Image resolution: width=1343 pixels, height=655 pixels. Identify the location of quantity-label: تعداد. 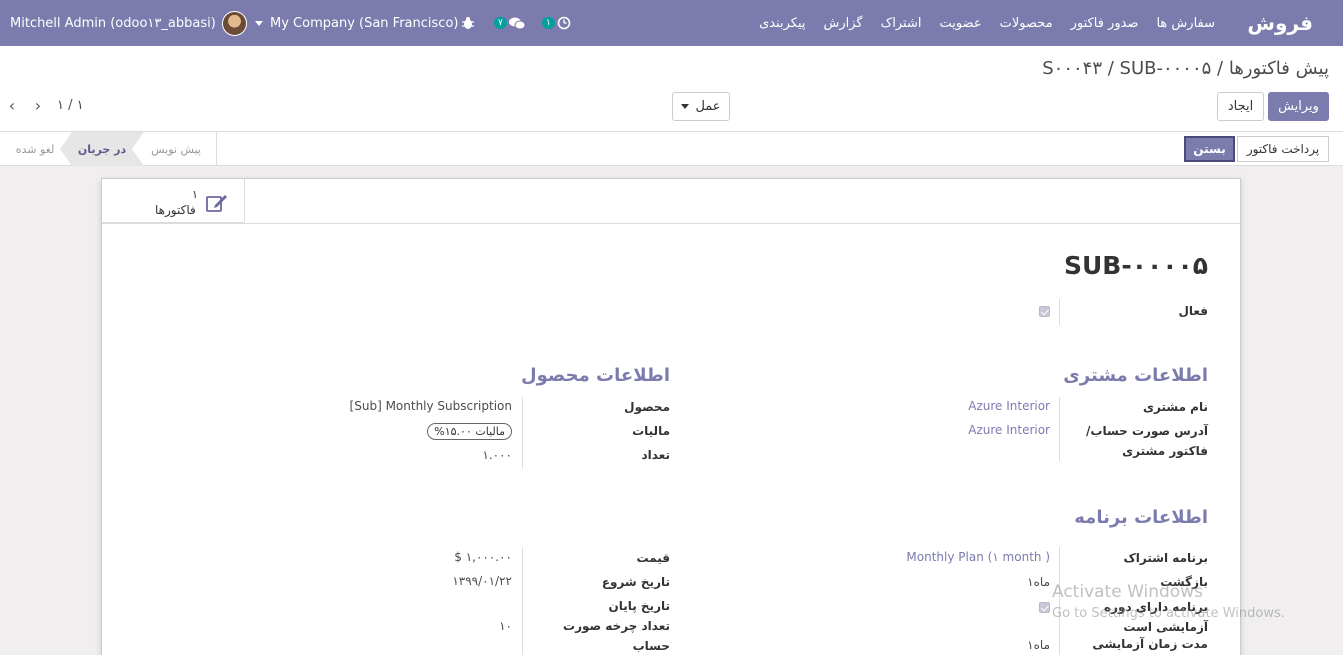
(655, 455).